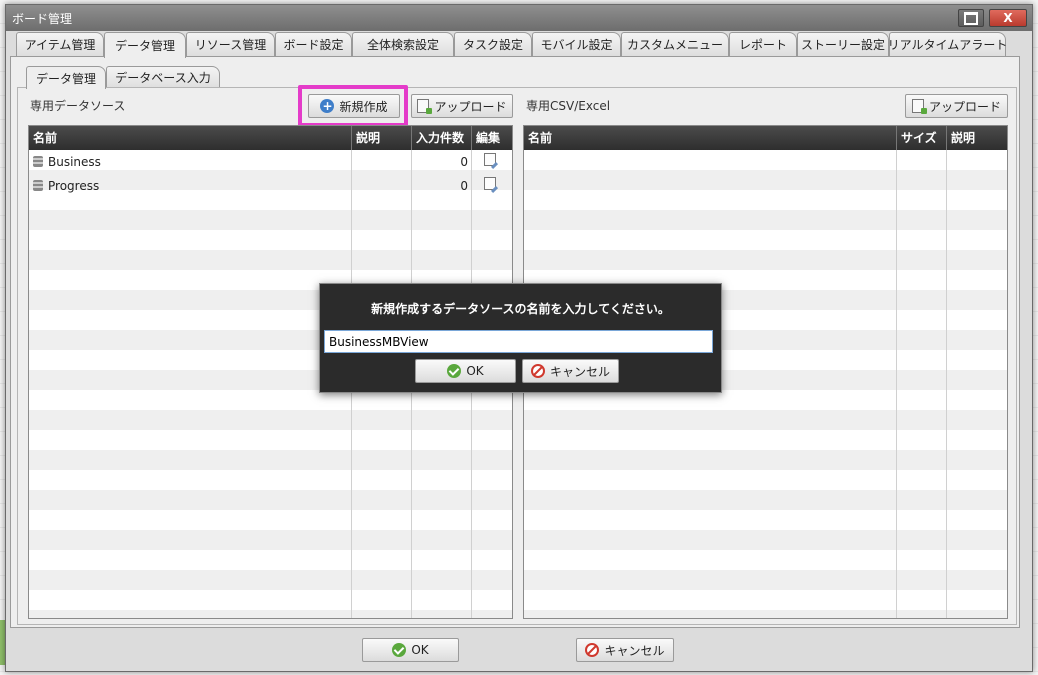 This screenshot has height=675, width=1038. Describe the element at coordinates (947, 44) in the screenshot. I see `tab-realtime-alert: リアルタイムアラート` at that location.